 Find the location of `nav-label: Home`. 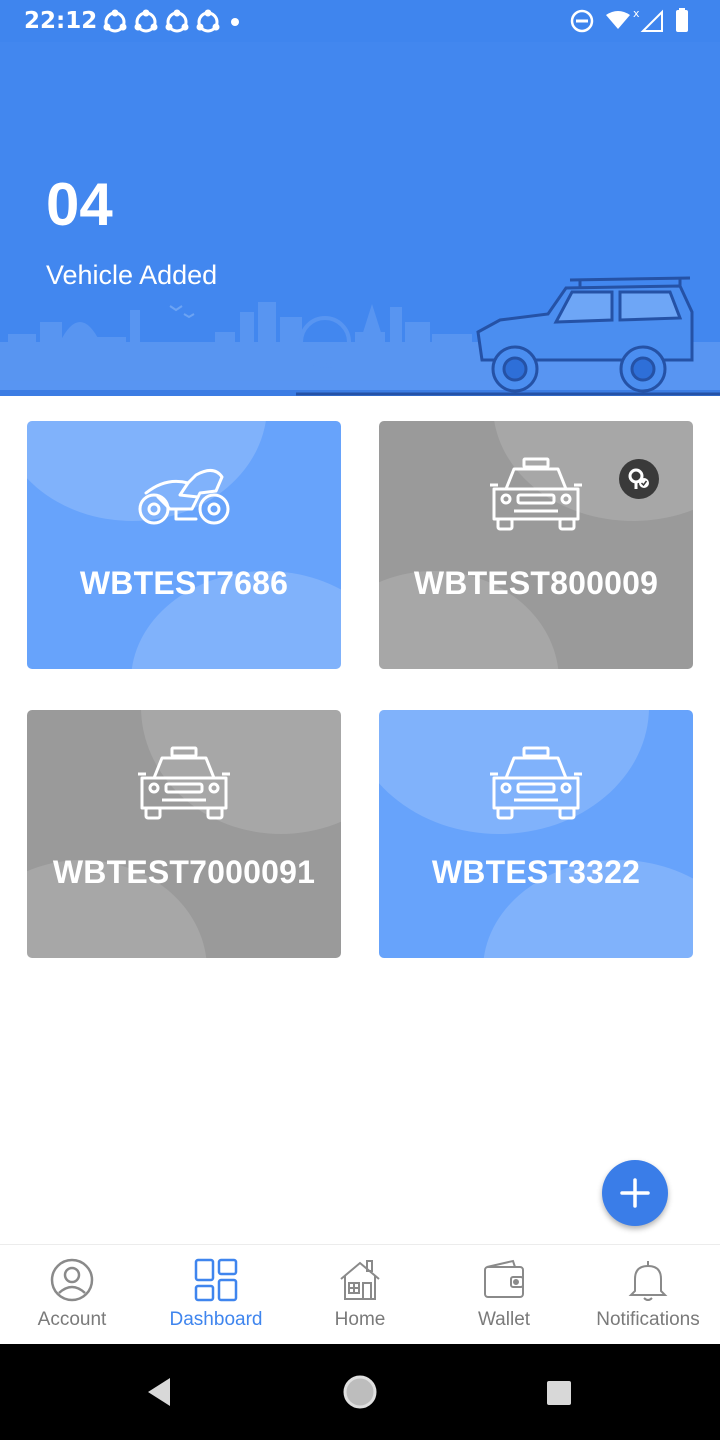

nav-label: Home is located at coordinates (360, 1319).